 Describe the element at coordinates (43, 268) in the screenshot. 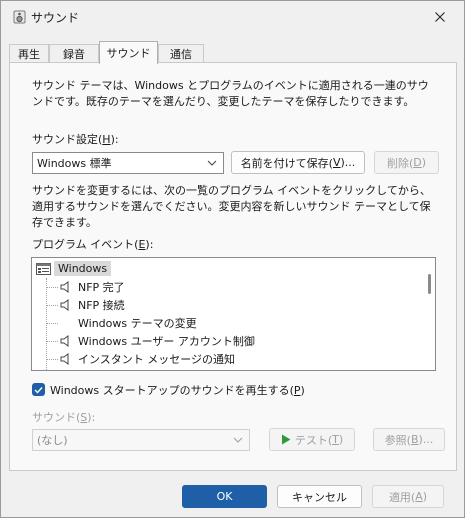

I see `window-icon` at that location.